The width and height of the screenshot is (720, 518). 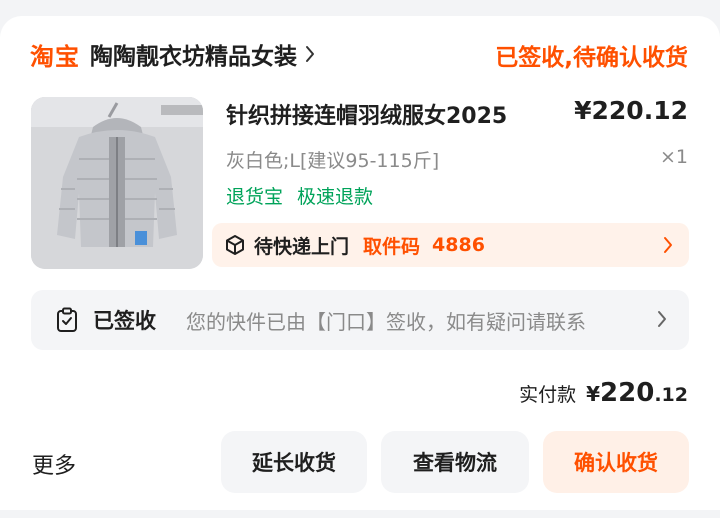 I want to click on padded-jacket-photo-icon, so click(x=117, y=183).